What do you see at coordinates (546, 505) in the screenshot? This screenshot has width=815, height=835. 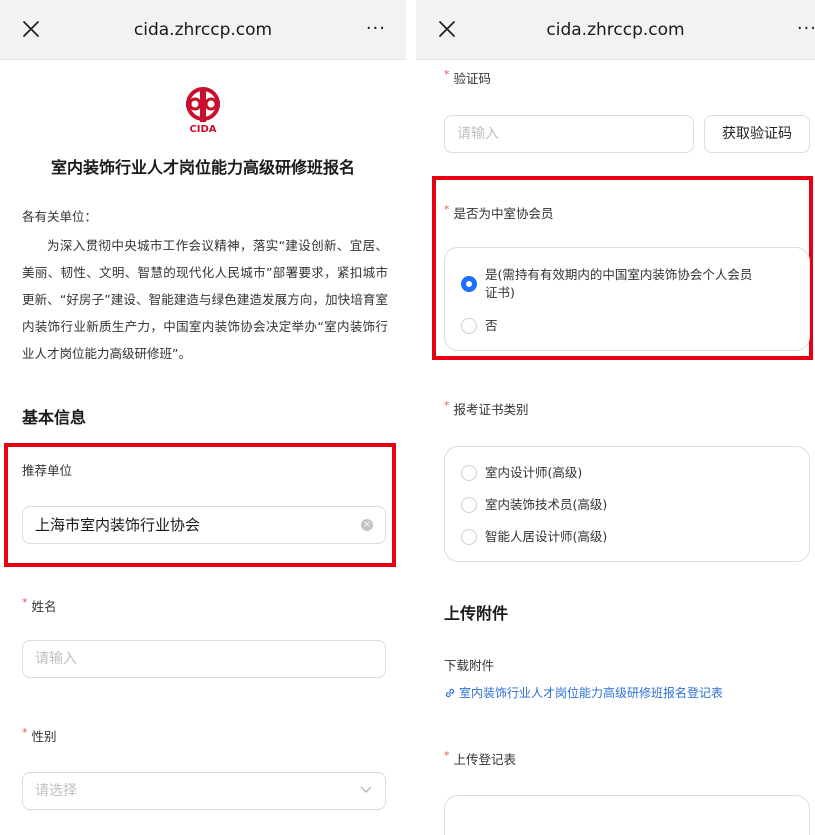 I see `cert-option-technician: 室内装饰技术员(高级)` at bounding box center [546, 505].